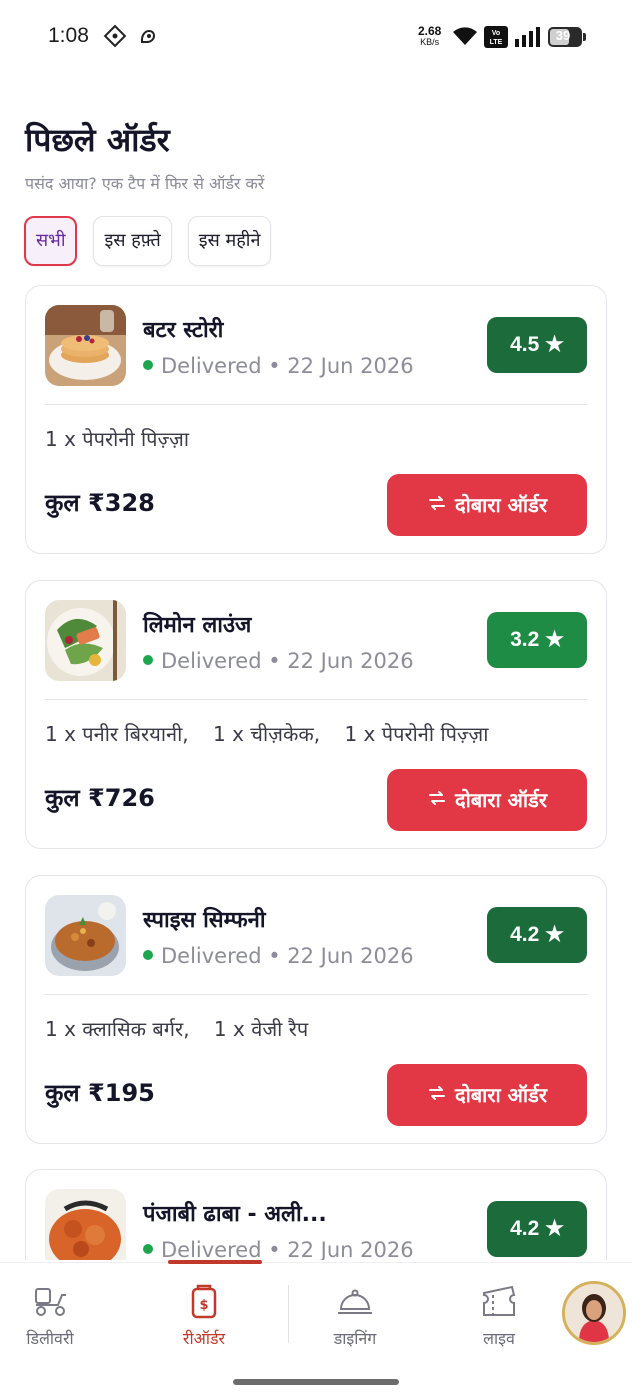 The image size is (632, 1400). I want to click on signal-icon, so click(528, 39).